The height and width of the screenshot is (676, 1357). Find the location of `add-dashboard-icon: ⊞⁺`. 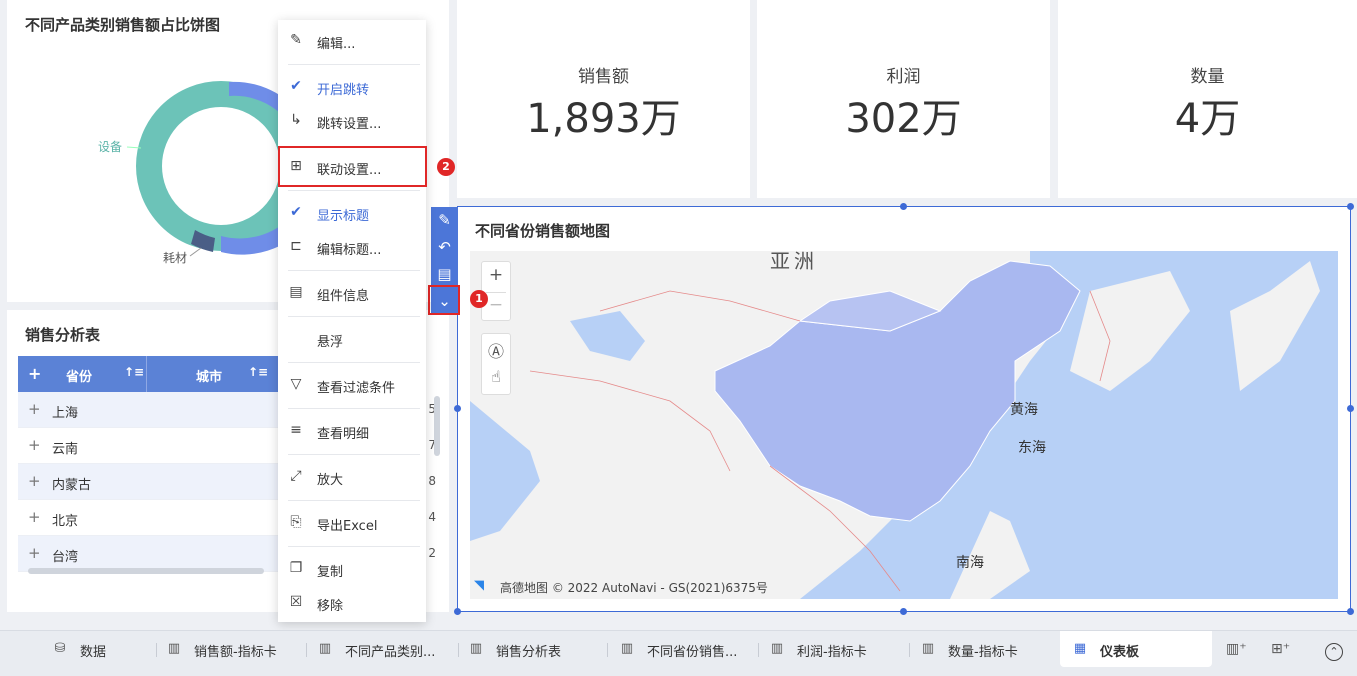

add-dashboard-icon: ⊞⁺ is located at coordinates (1280, 649).